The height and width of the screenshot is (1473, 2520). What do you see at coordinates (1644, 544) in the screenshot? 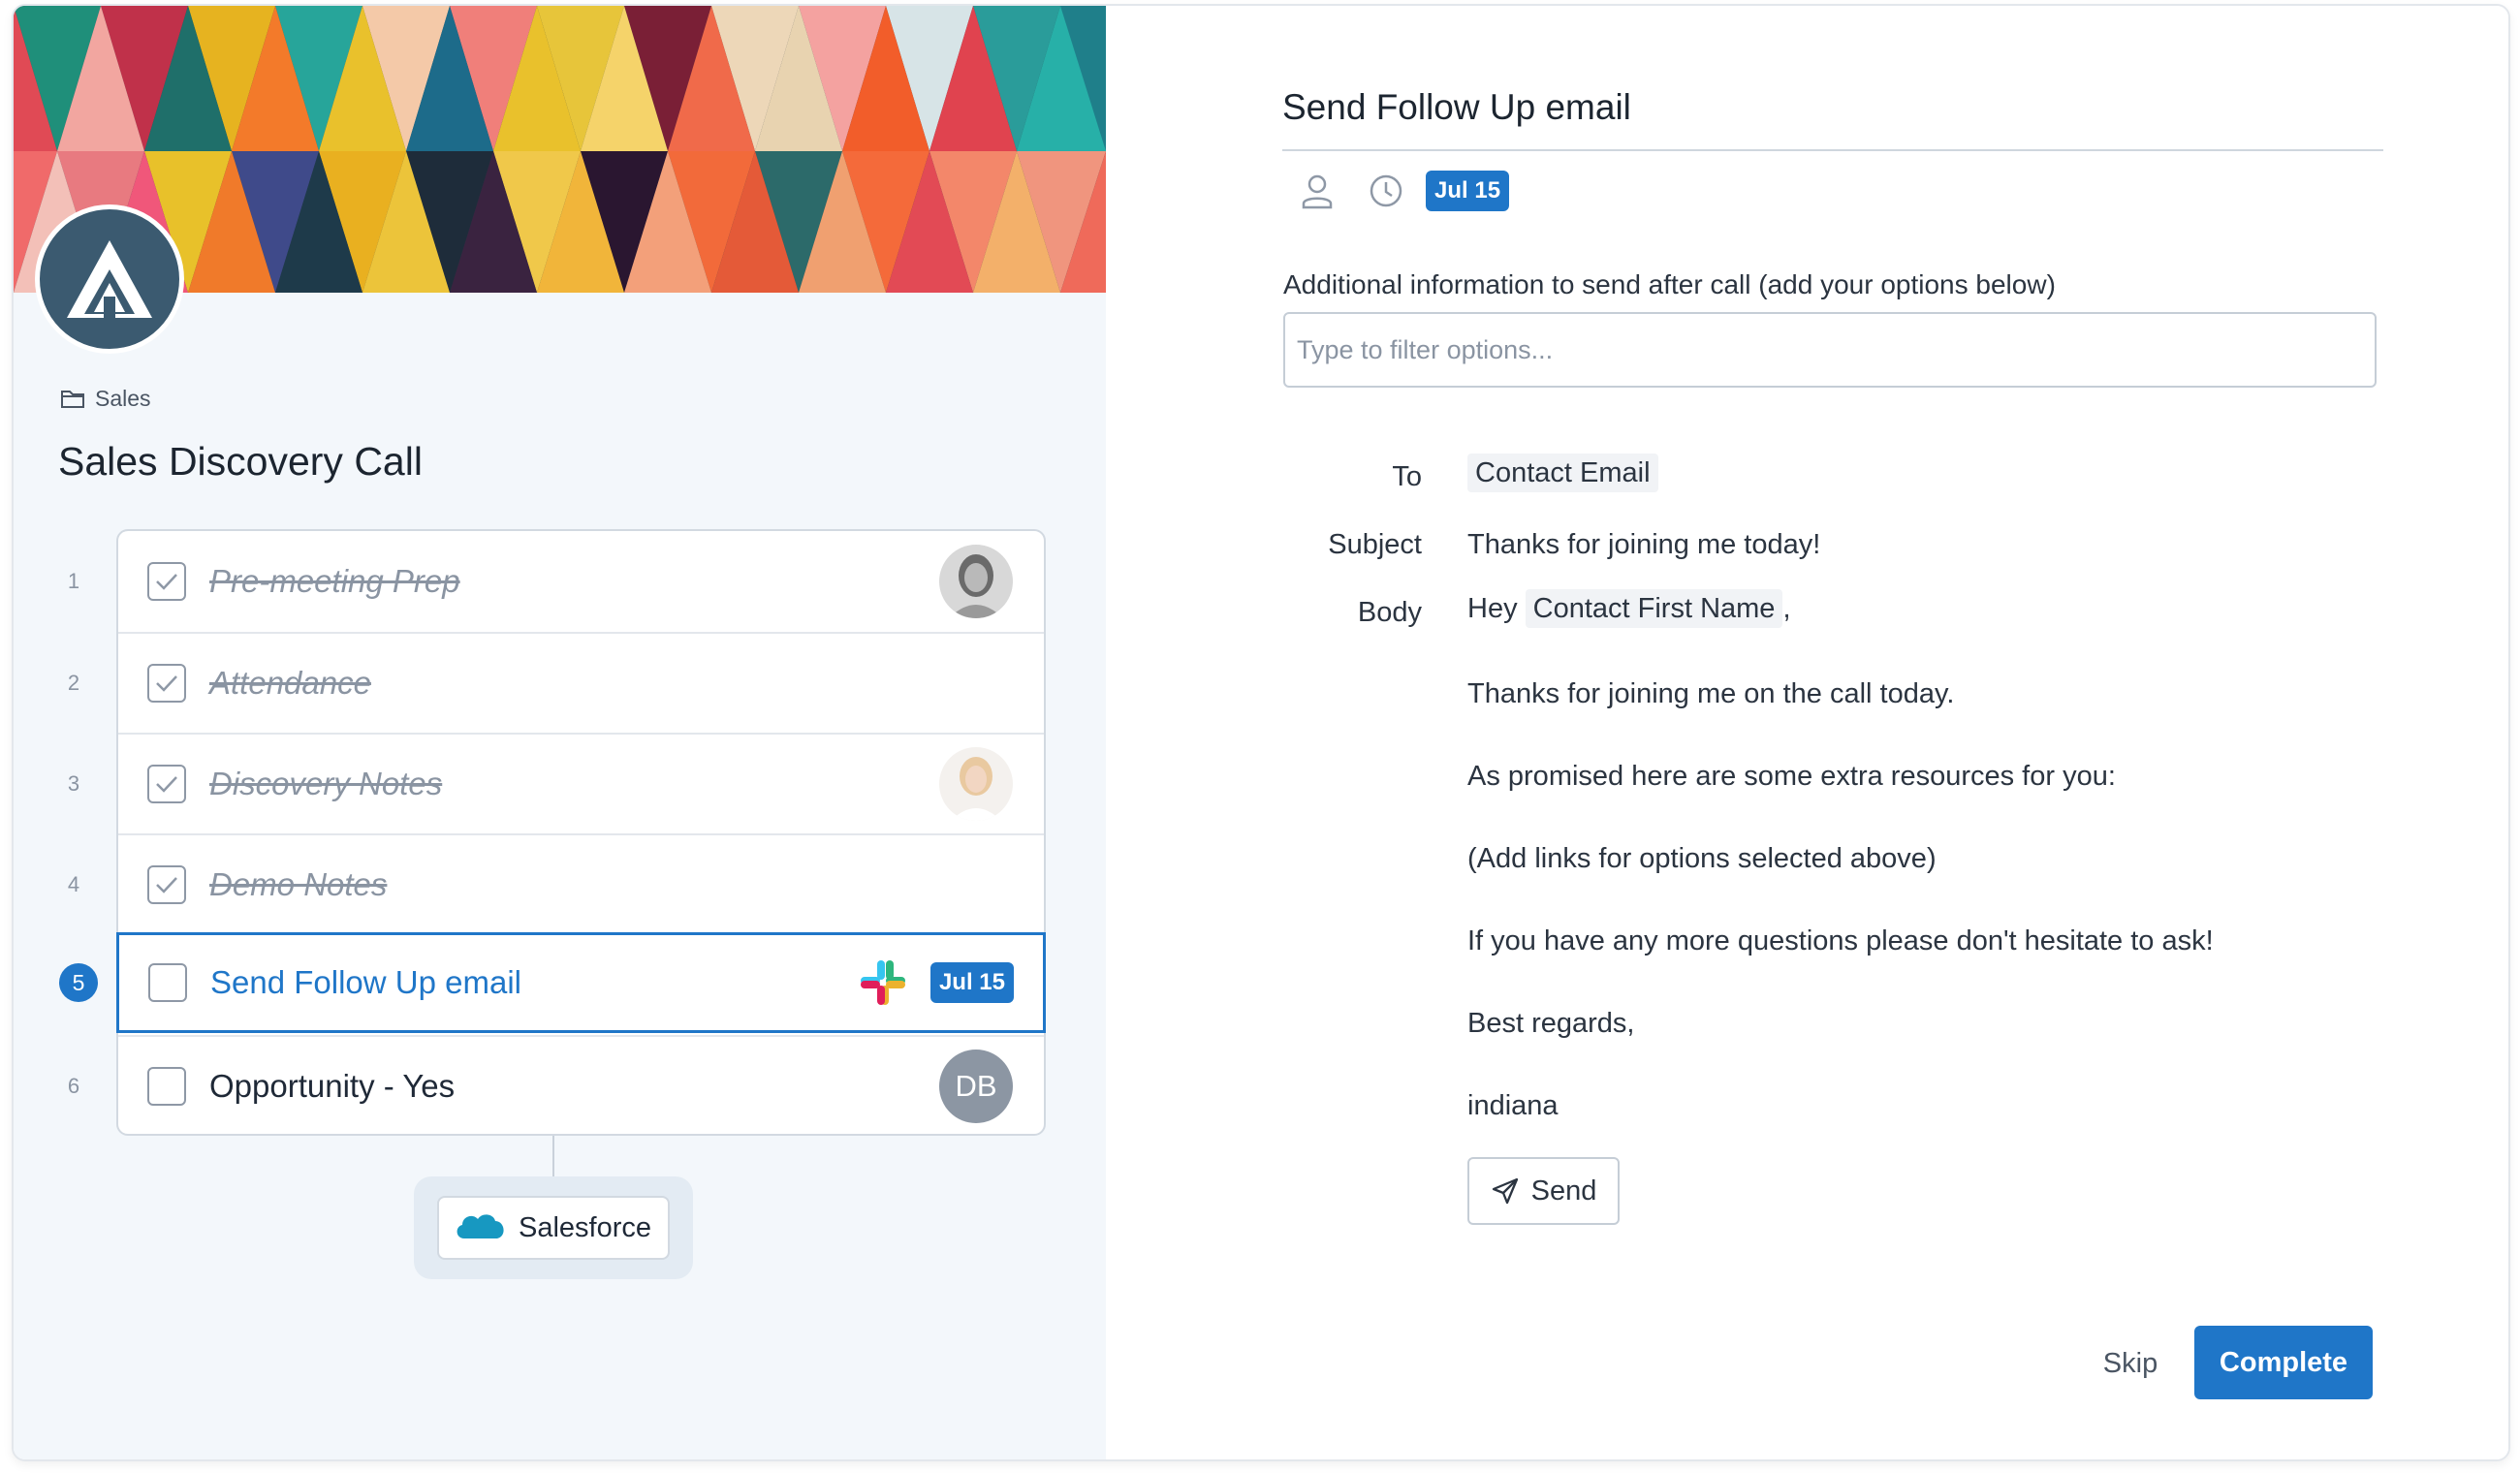
I see `subject-value: Thanks for joining me today!` at bounding box center [1644, 544].